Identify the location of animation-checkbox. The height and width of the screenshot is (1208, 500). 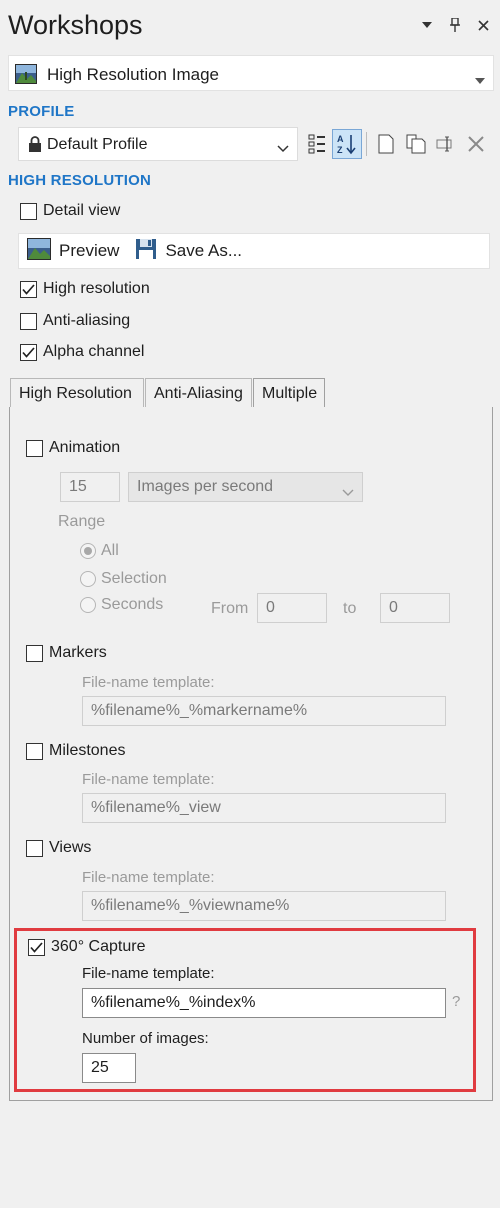
(34, 448).